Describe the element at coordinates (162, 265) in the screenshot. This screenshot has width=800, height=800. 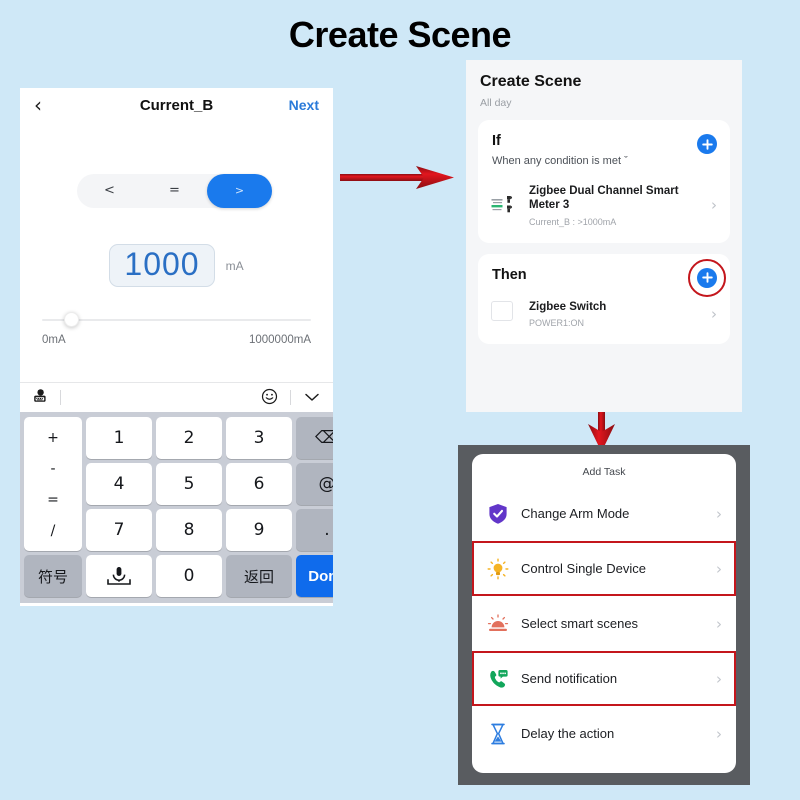
I see `value-input: 1000` at that location.